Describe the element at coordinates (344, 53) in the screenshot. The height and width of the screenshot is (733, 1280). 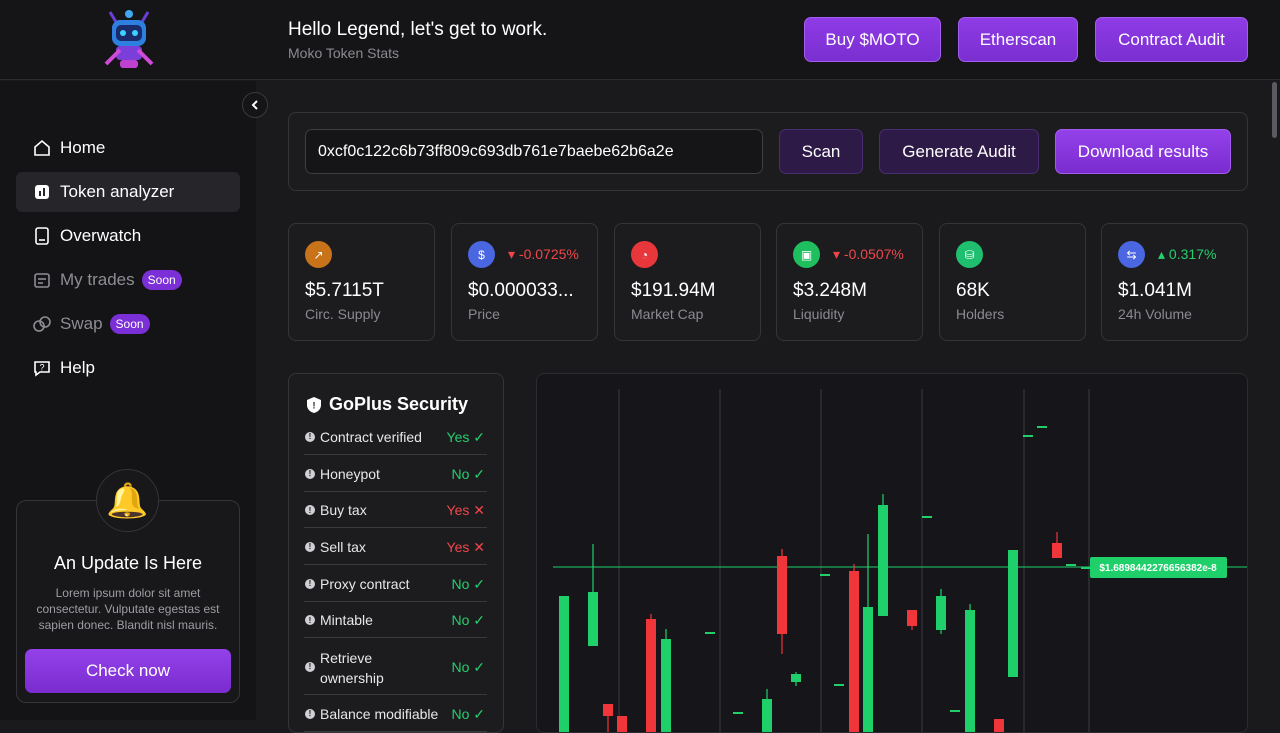
I see `page-subtitle: Moko Token Stats` at that location.